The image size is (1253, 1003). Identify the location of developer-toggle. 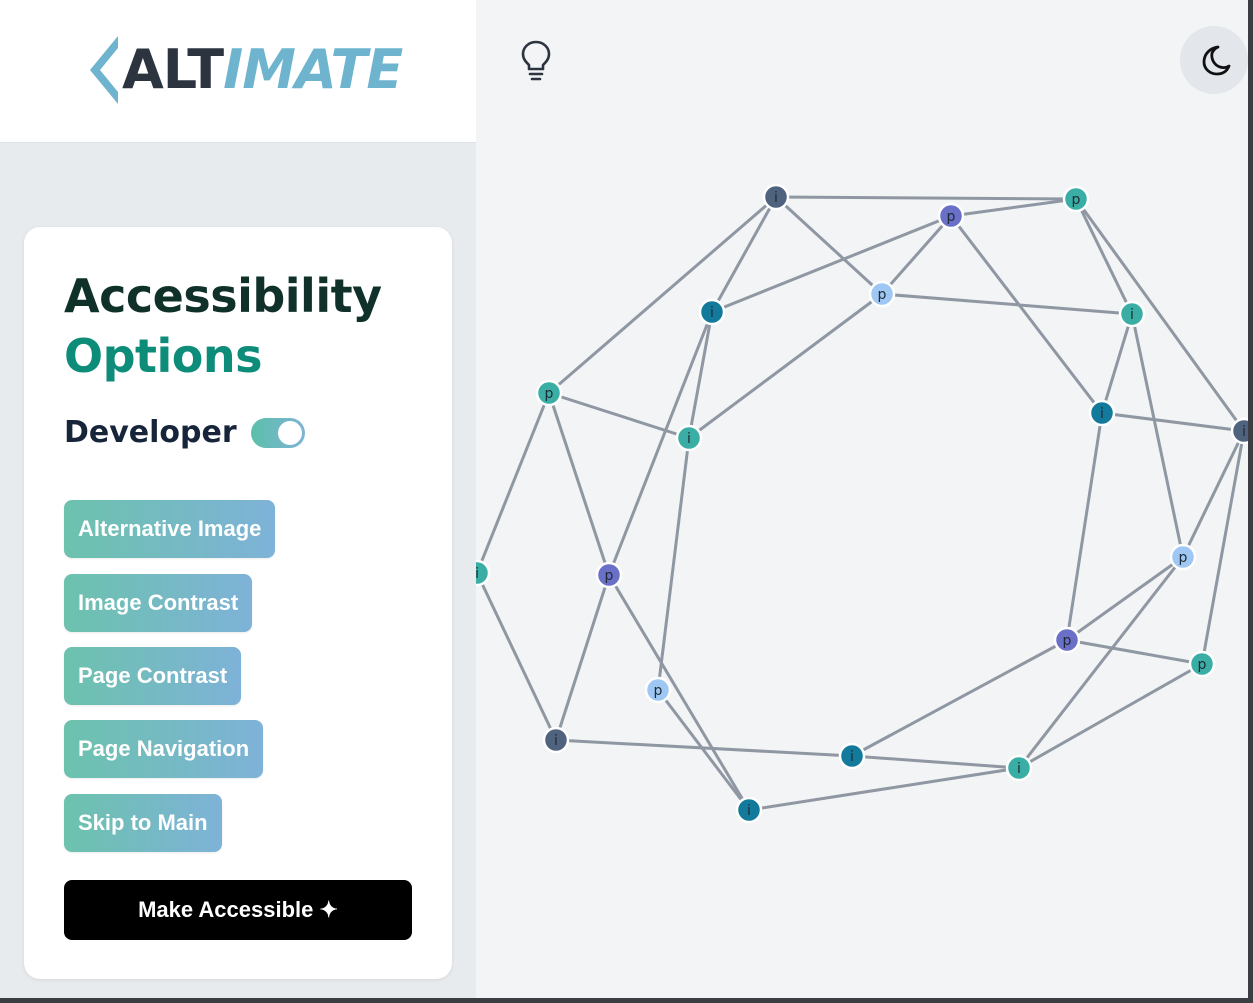
(277, 432).